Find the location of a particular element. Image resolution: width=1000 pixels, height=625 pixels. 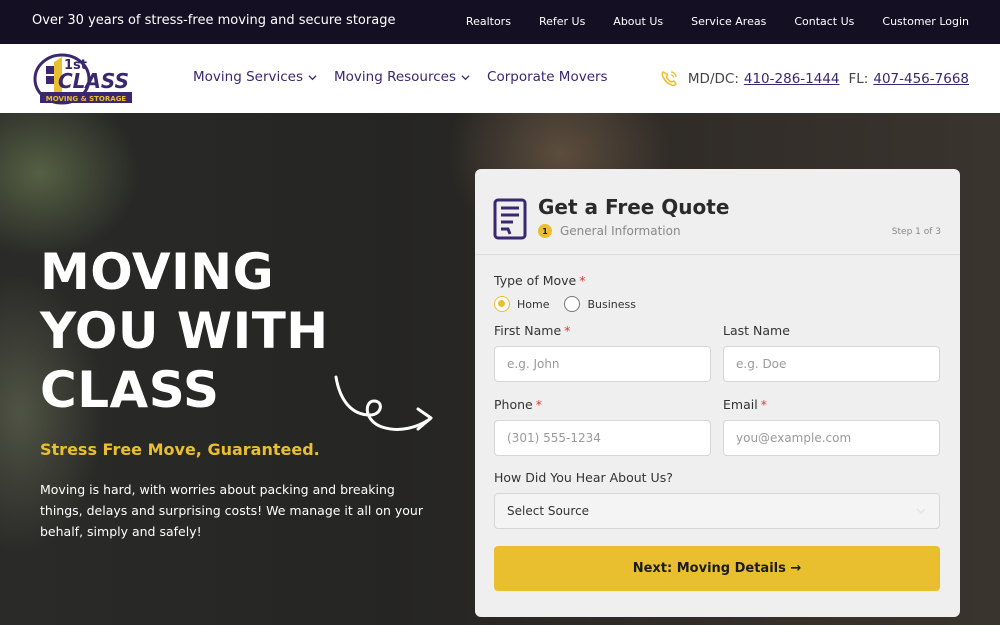

radio-home is located at coordinates (502, 304).